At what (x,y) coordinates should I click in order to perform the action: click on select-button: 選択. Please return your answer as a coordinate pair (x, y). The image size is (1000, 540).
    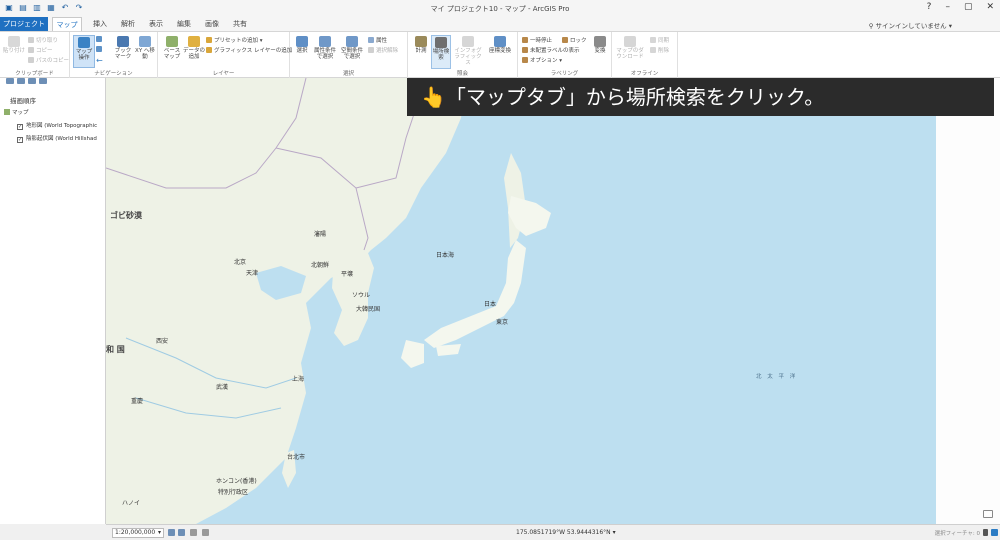
    Looking at the image, I should click on (302, 45).